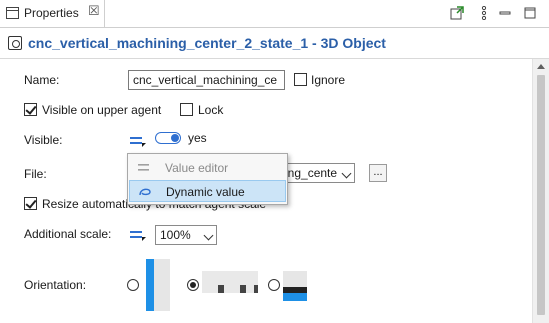 This screenshot has height=323, width=549. What do you see at coordinates (530, 13) in the screenshot?
I see `maximize-icon` at bounding box center [530, 13].